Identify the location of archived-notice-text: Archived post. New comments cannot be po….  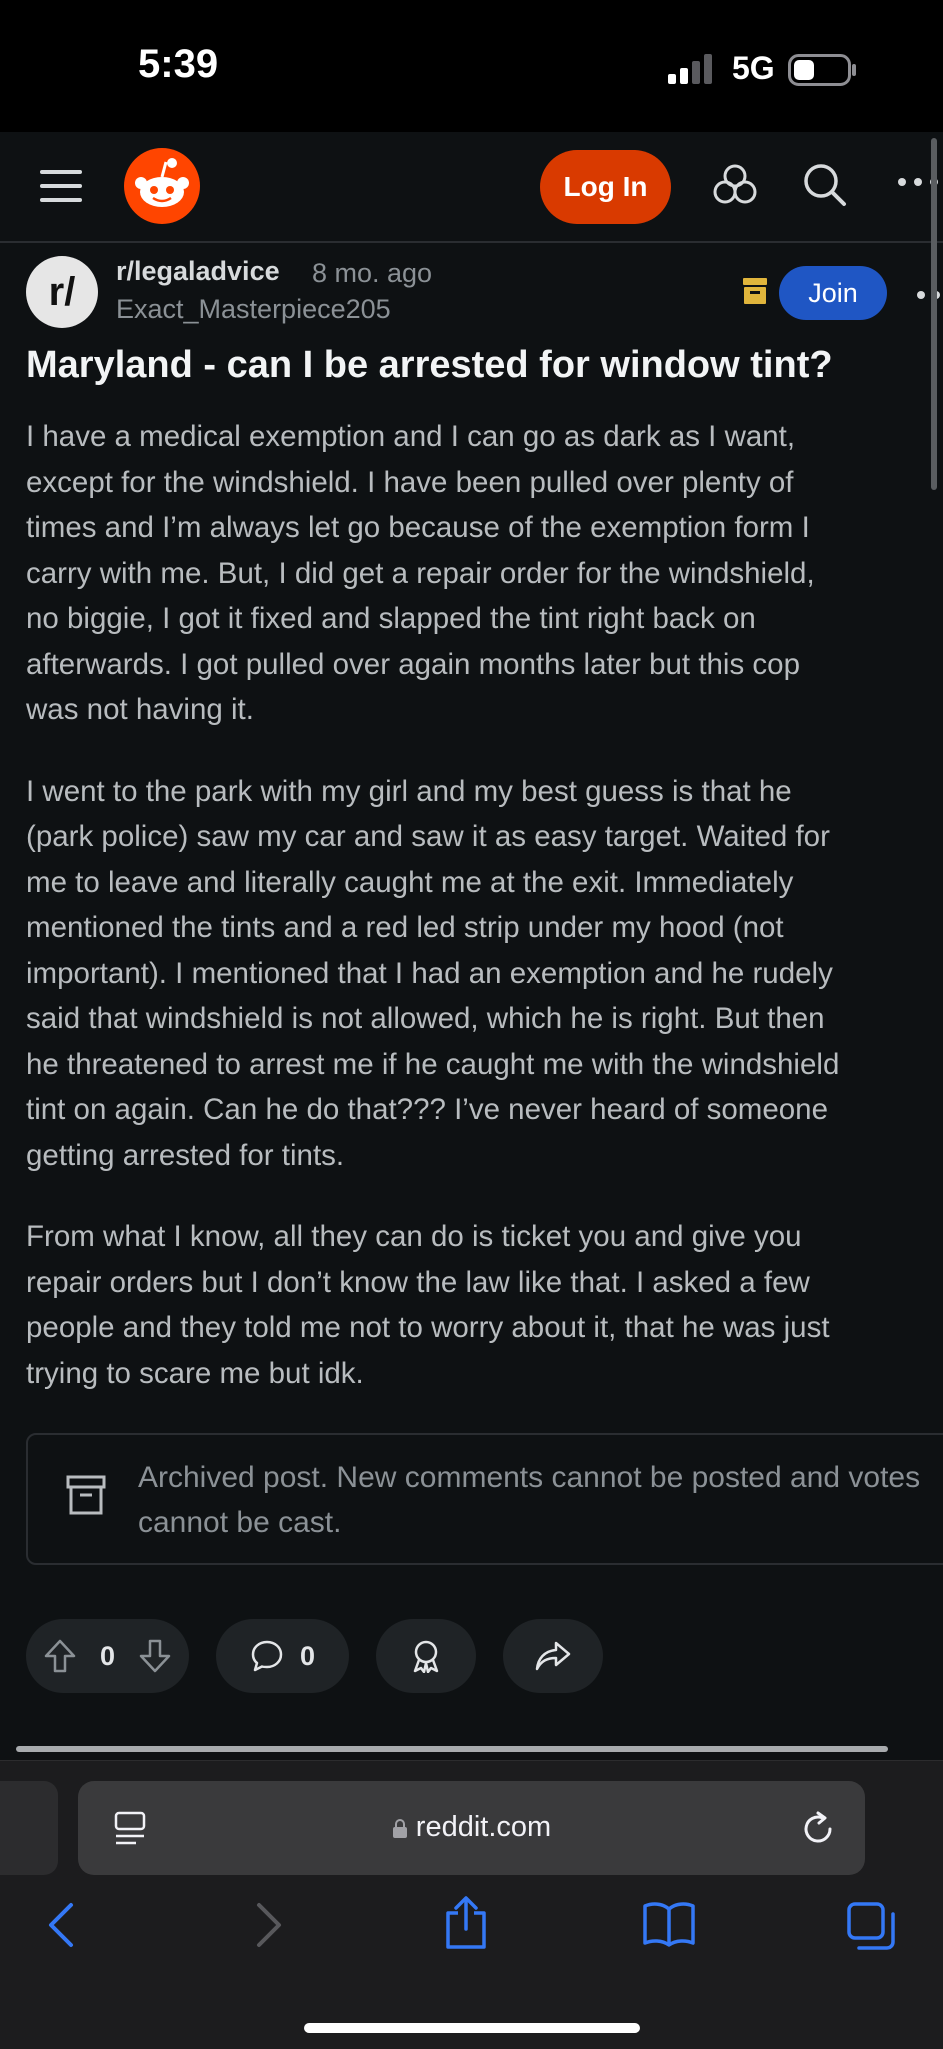
(529, 1500).